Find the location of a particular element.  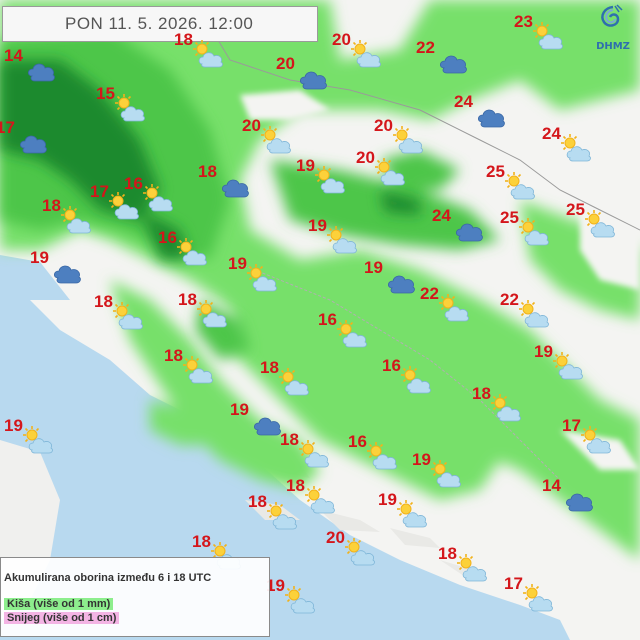

datetime-label: PON 11. 5. 2026. 12:00 is located at coordinates (159, 23).